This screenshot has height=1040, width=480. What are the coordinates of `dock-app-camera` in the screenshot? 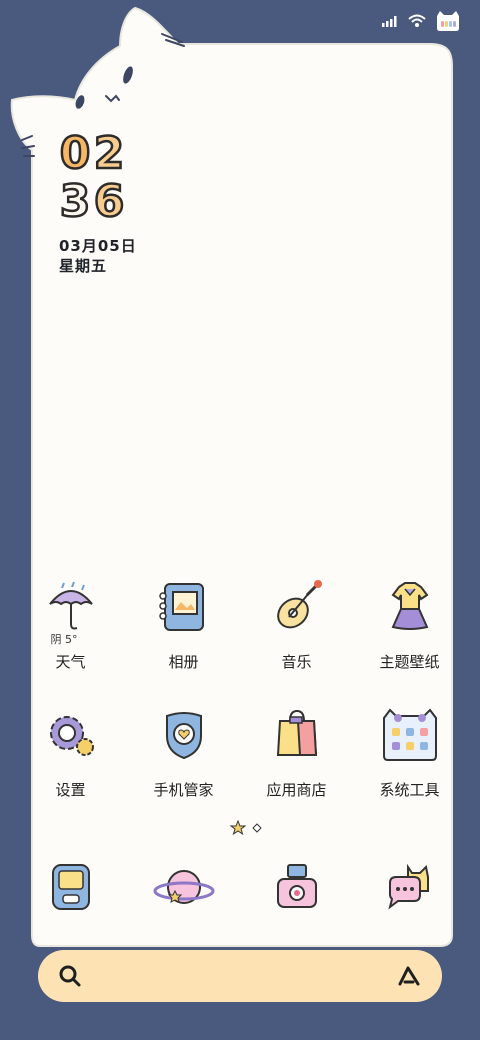 It's located at (296, 890).